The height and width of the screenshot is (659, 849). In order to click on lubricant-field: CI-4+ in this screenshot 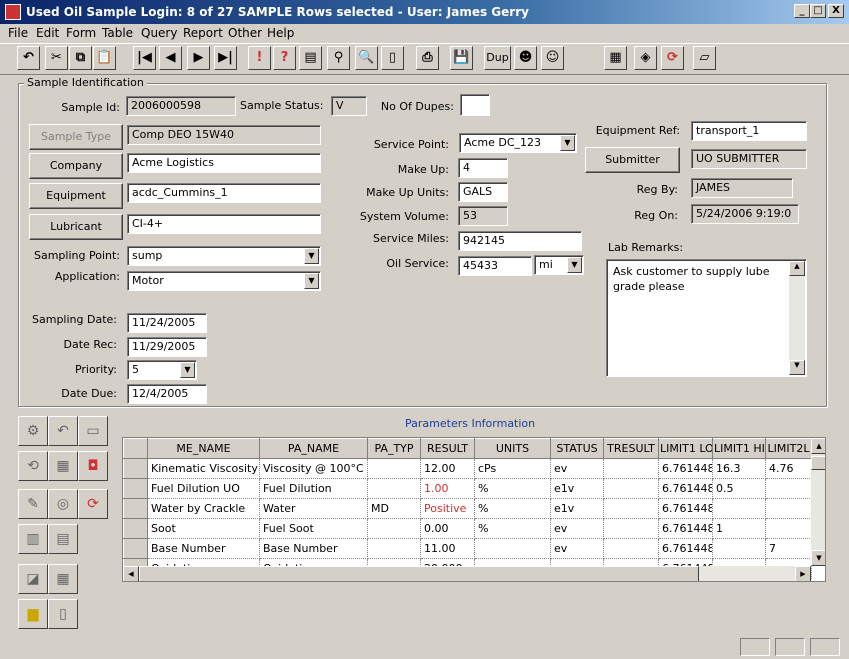, I will do `click(224, 224)`.